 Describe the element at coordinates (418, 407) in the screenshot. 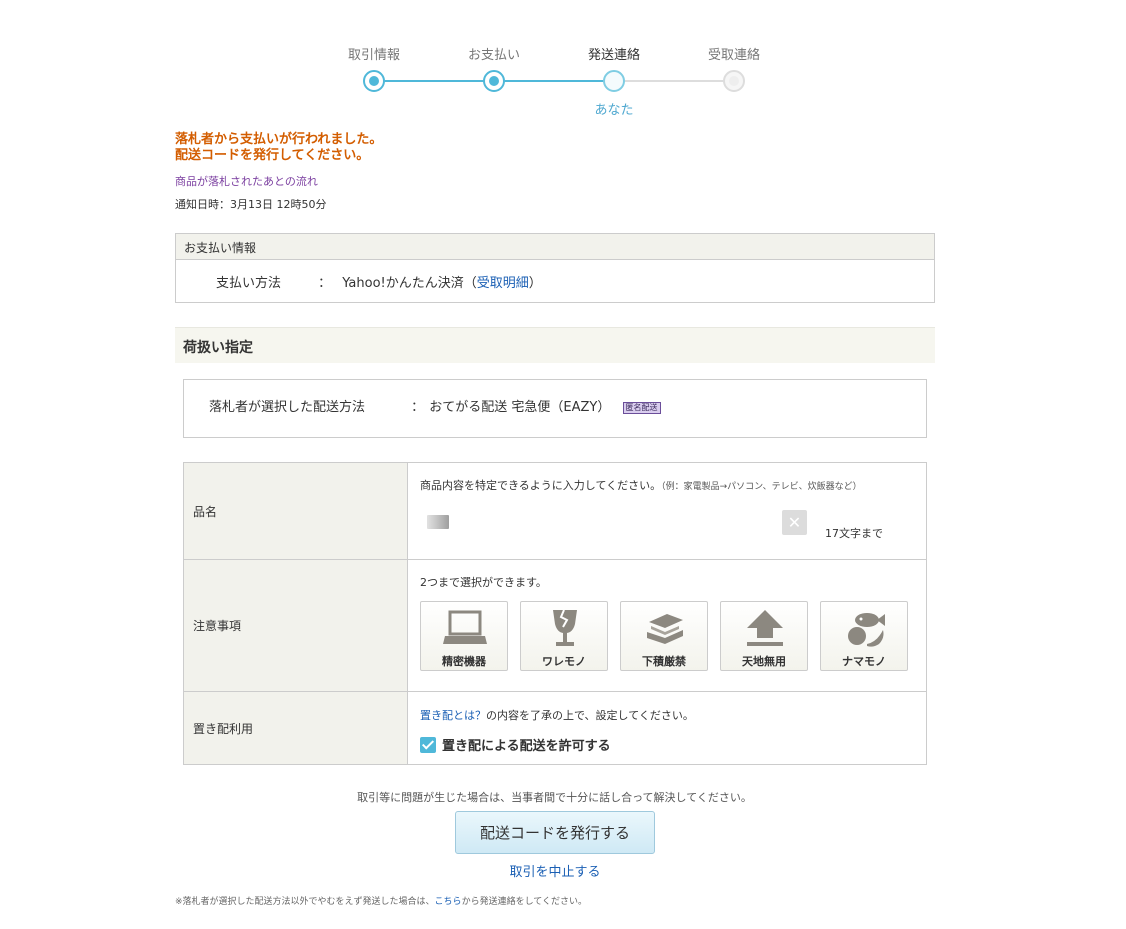

I see `shipping-colon: ：` at that location.